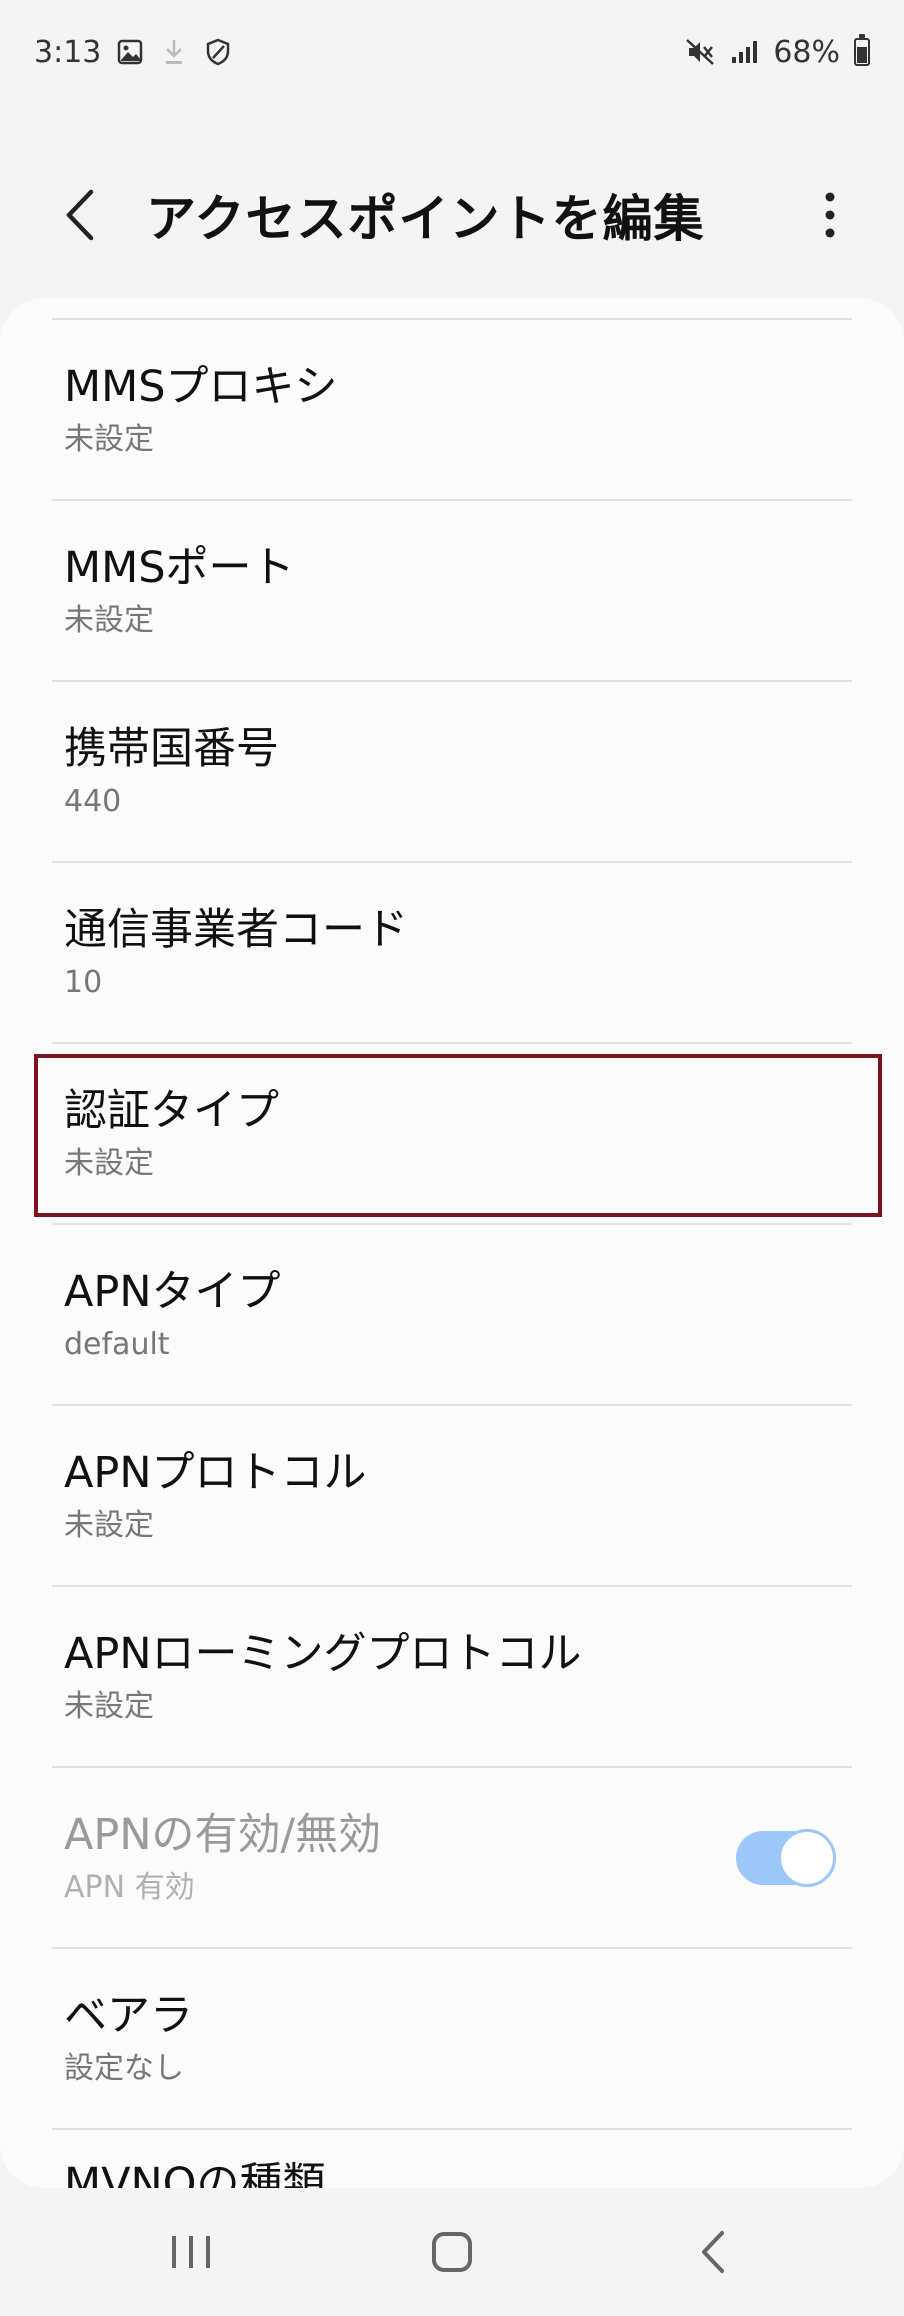 This screenshot has height=2316, width=904. Describe the element at coordinates (83, 983) in the screenshot. I see `item-subtitle: 10` at that location.